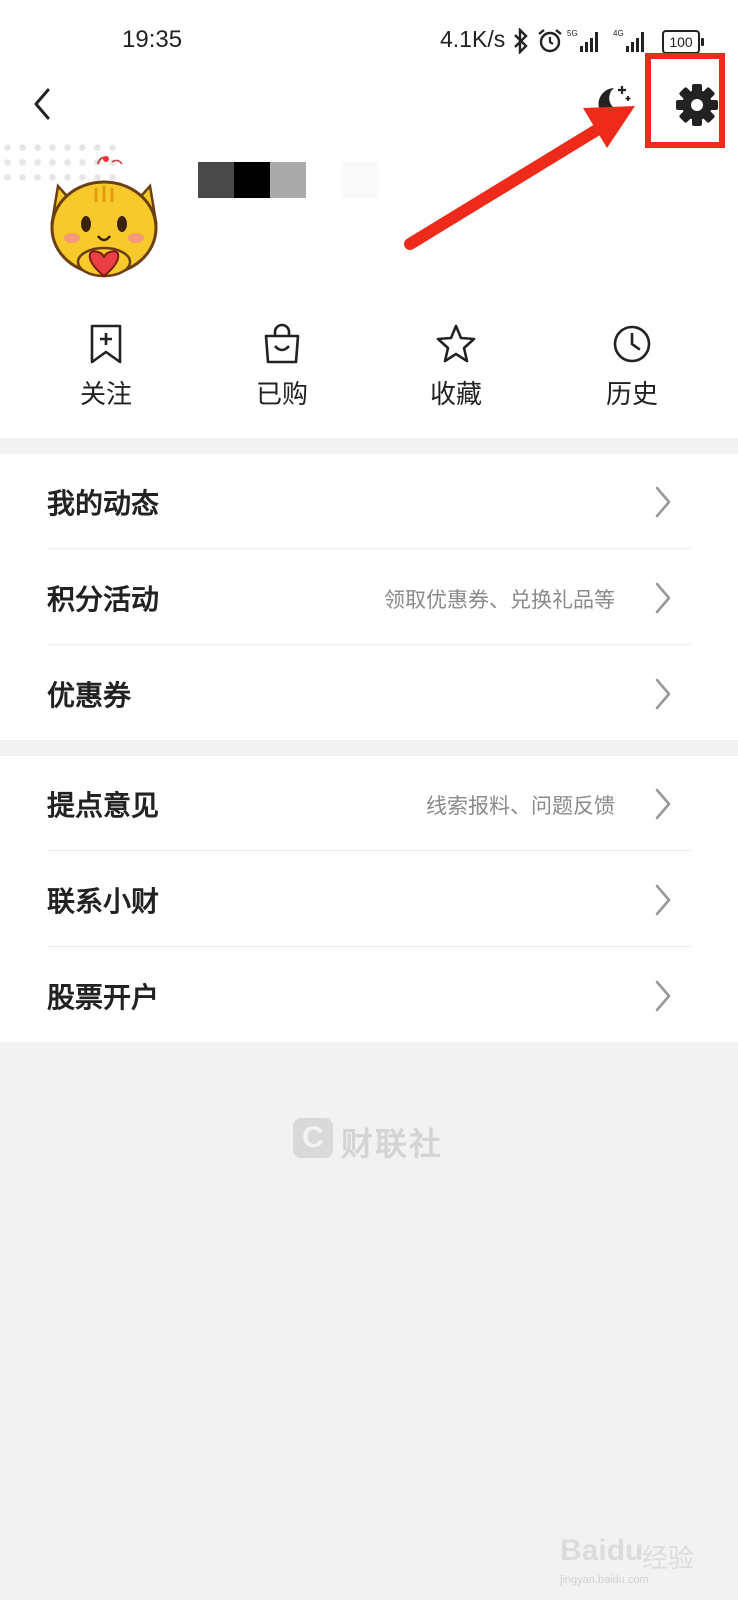 The image size is (738, 1600). Describe the element at coordinates (89, 695) in the screenshot. I see `menu-item-title: 优惠券` at that location.